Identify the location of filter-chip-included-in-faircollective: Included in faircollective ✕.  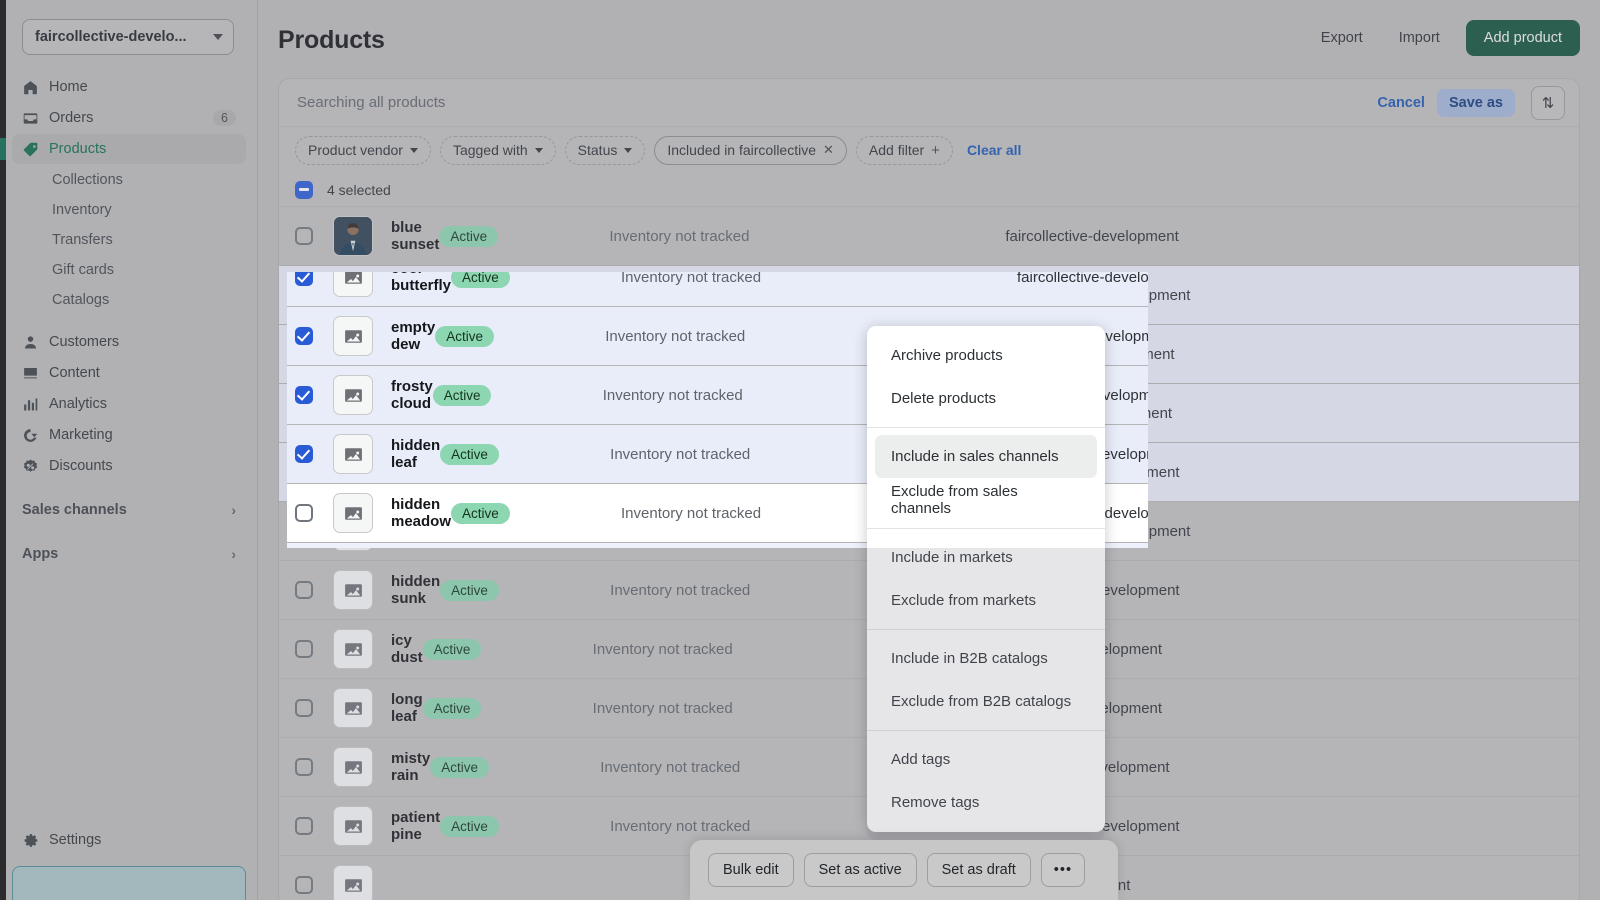
(750, 150).